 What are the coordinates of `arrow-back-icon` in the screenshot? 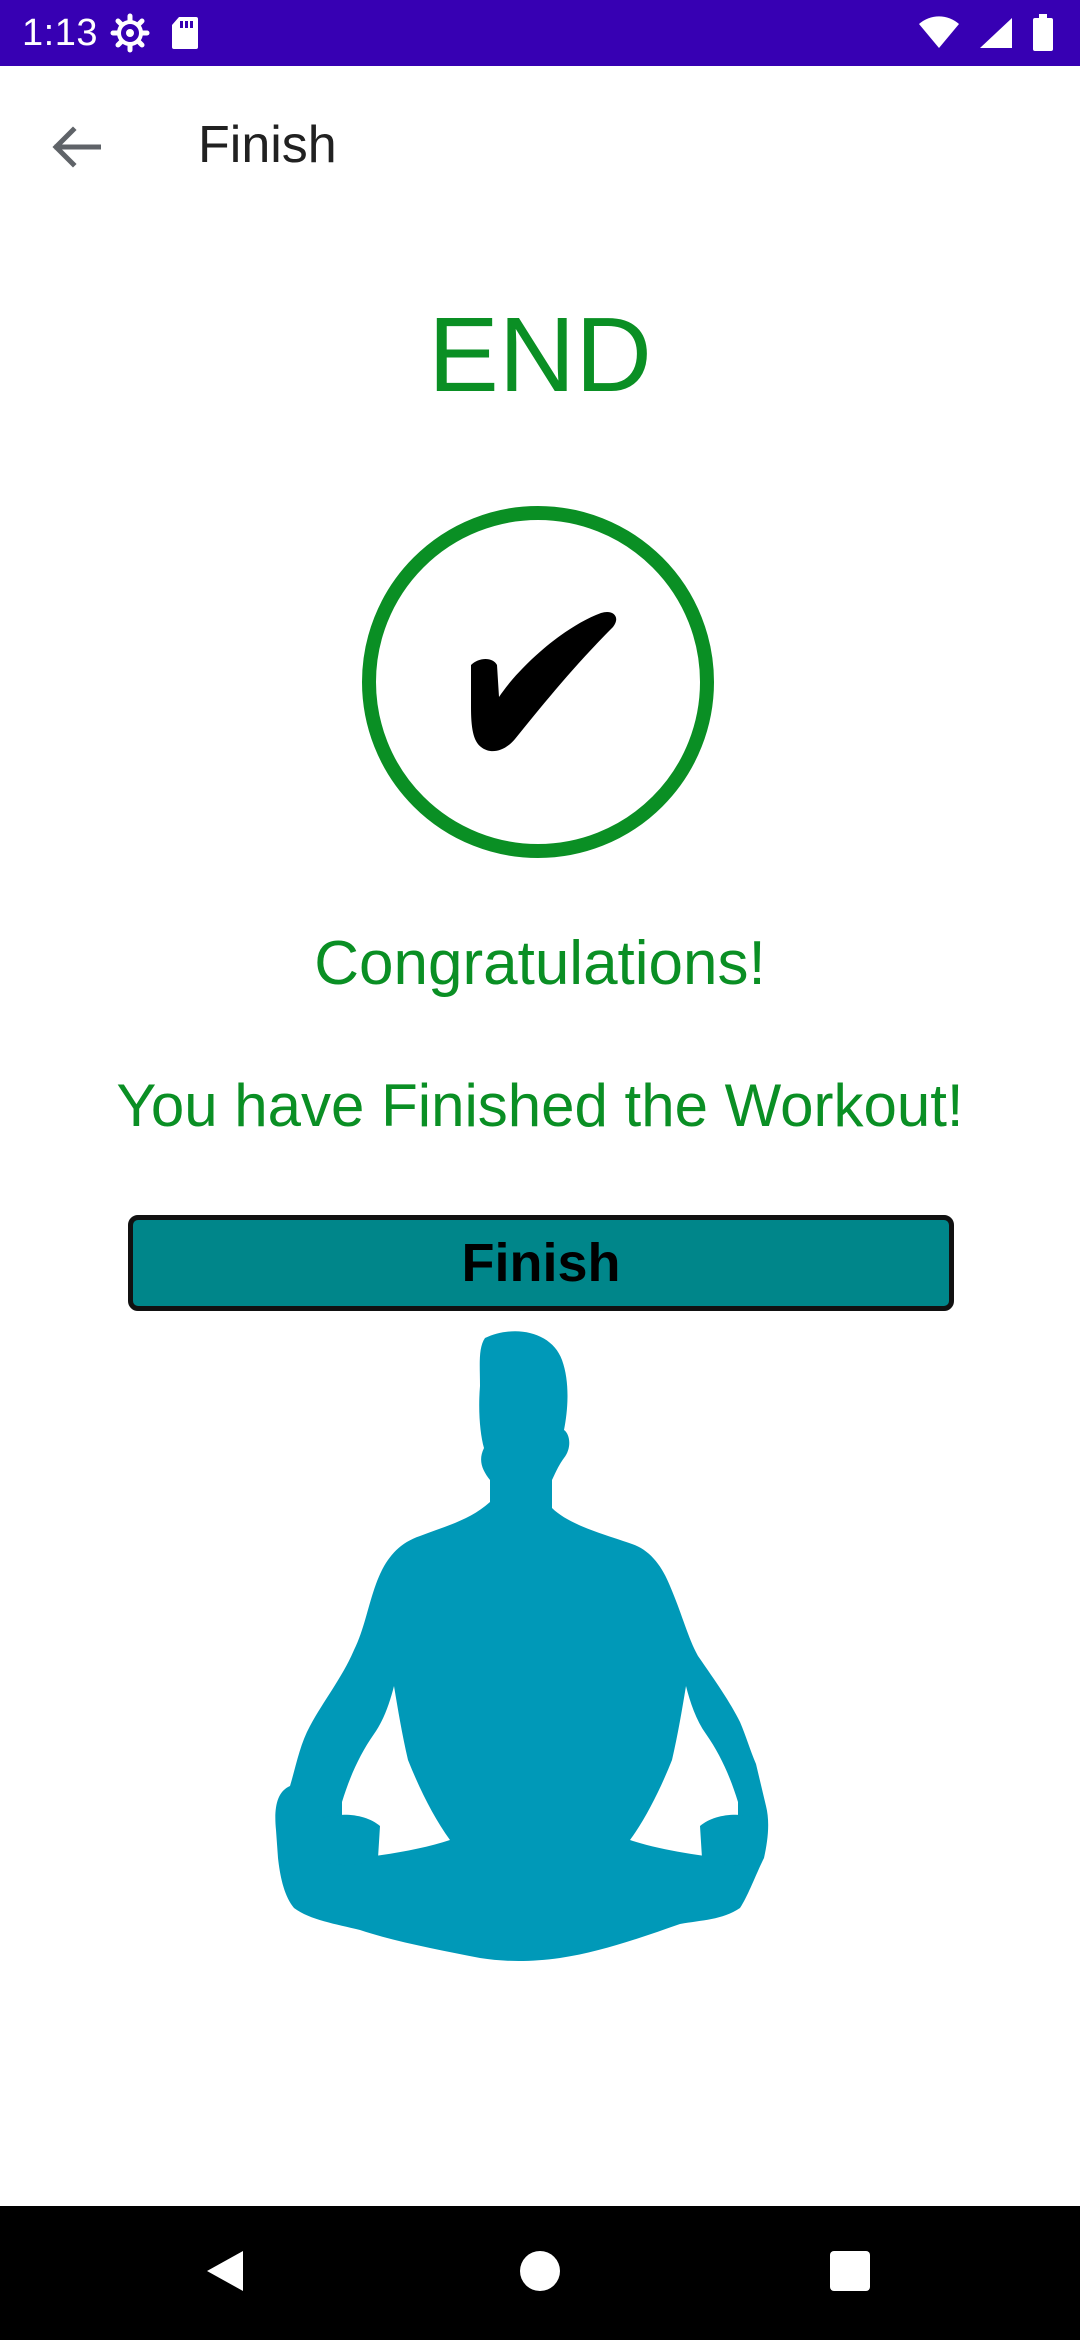 It's located at (76, 149).